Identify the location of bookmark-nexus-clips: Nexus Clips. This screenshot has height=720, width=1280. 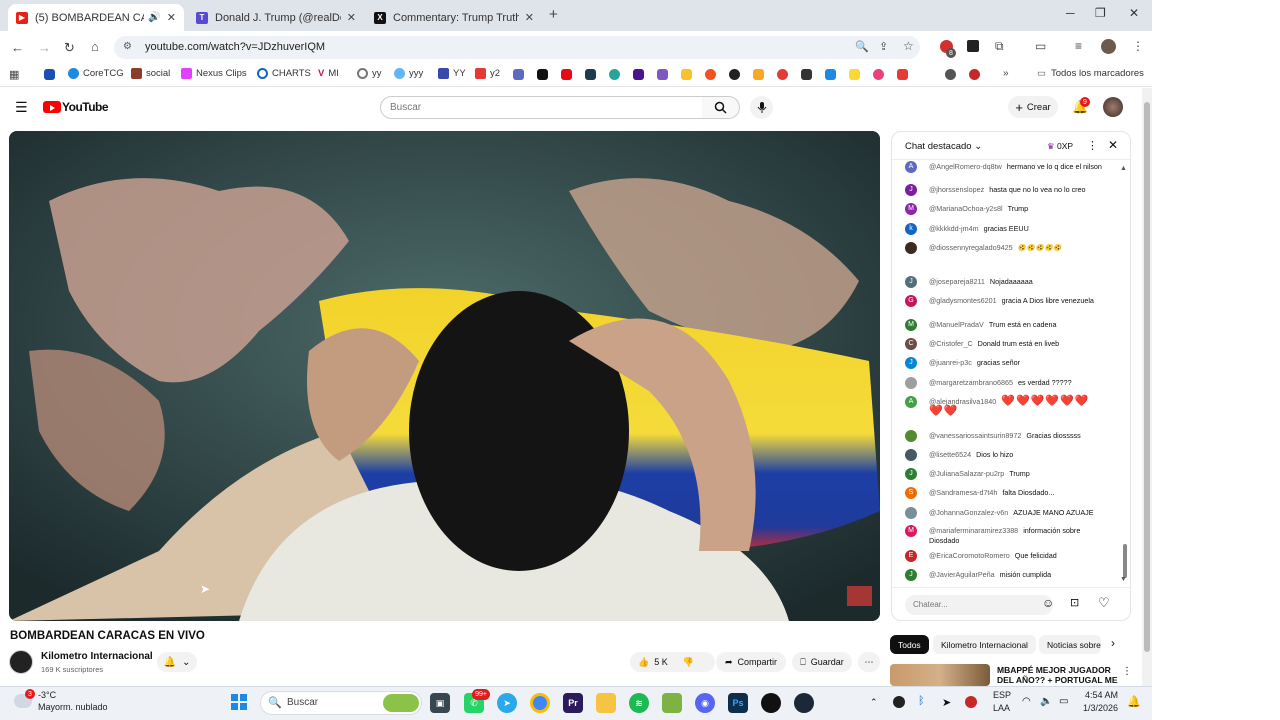
(214, 73).